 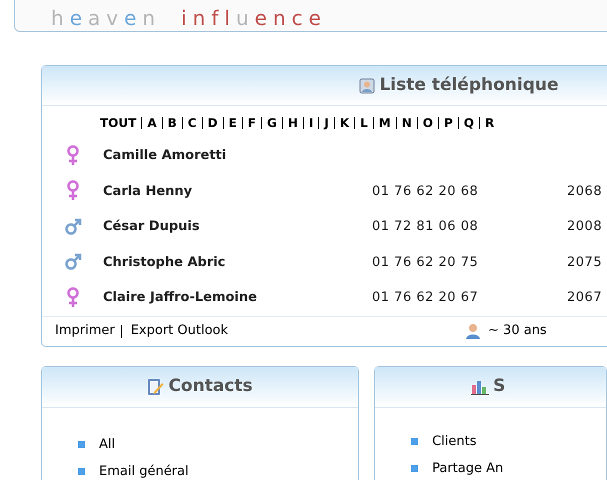 I want to click on phone-number: 01 76 62 20 75, so click(x=426, y=263).